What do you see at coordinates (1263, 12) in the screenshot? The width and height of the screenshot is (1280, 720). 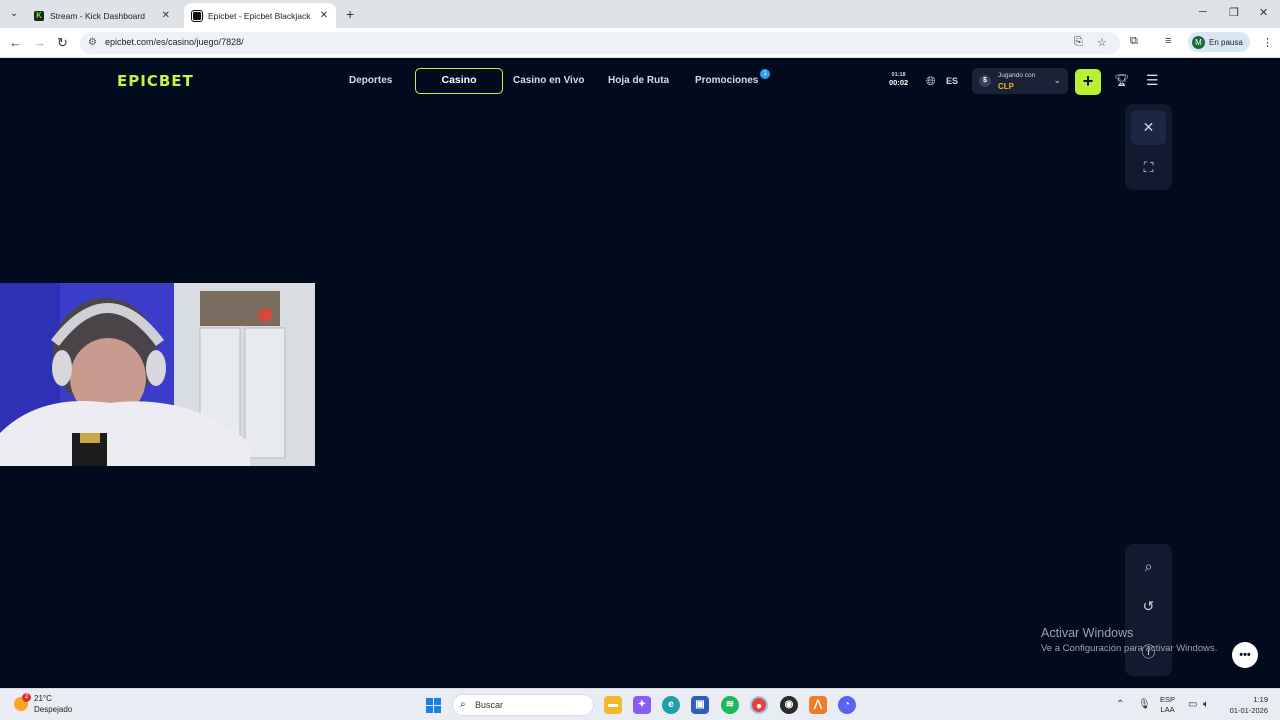 I see `window-close-button: ✕` at bounding box center [1263, 12].